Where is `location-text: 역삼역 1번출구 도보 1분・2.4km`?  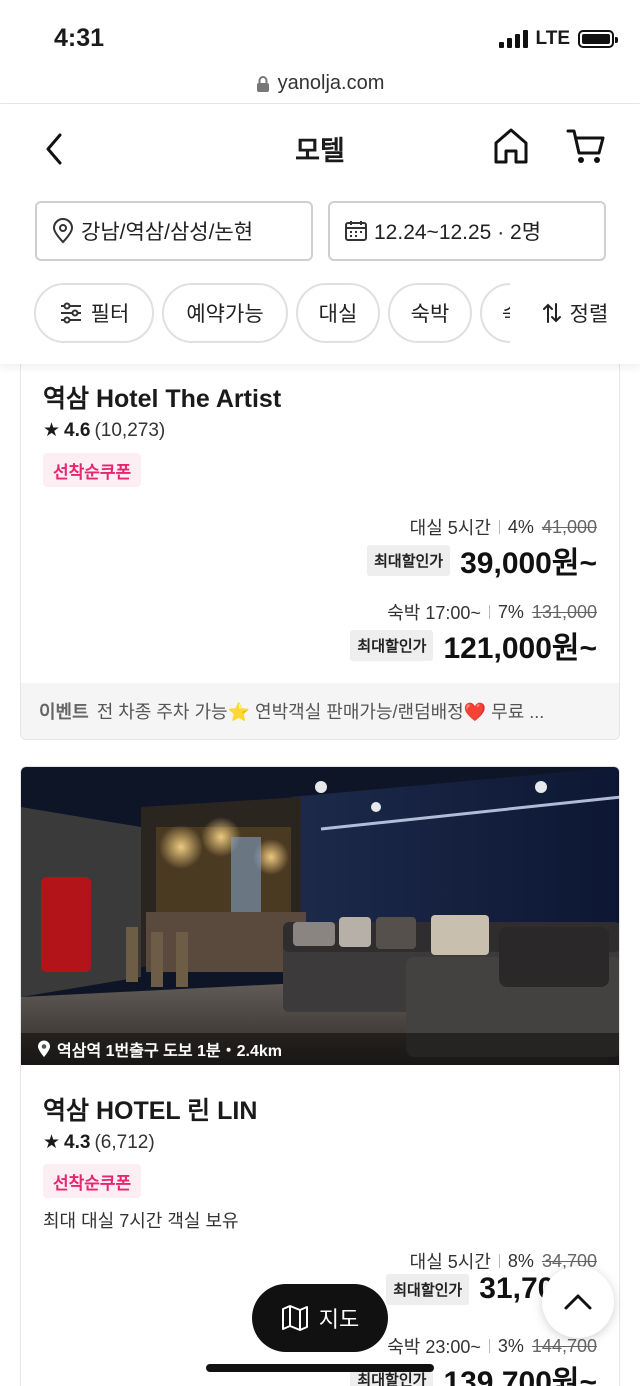
location-text: 역삼역 1번출구 도보 1분・2.4km is located at coordinates (169, 1051).